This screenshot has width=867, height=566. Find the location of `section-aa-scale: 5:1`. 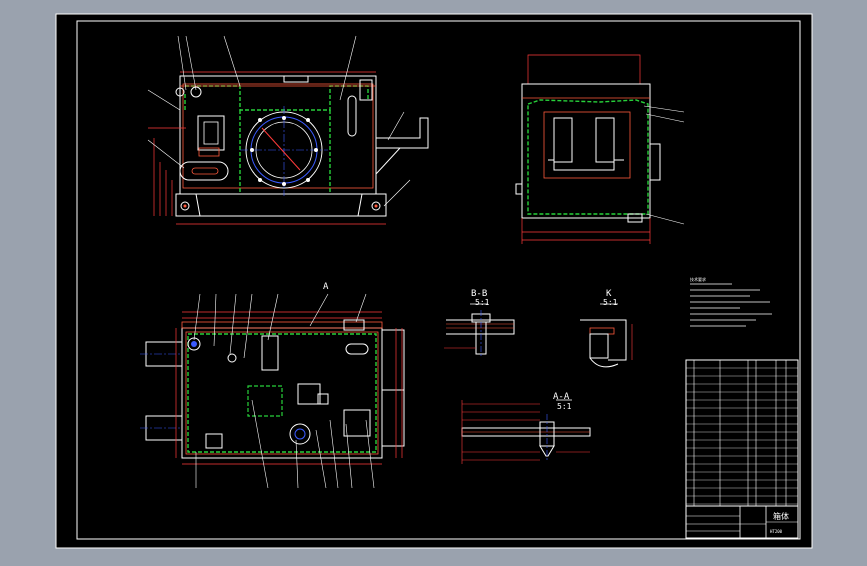

section-aa-scale: 5:1 is located at coordinates (564, 406).